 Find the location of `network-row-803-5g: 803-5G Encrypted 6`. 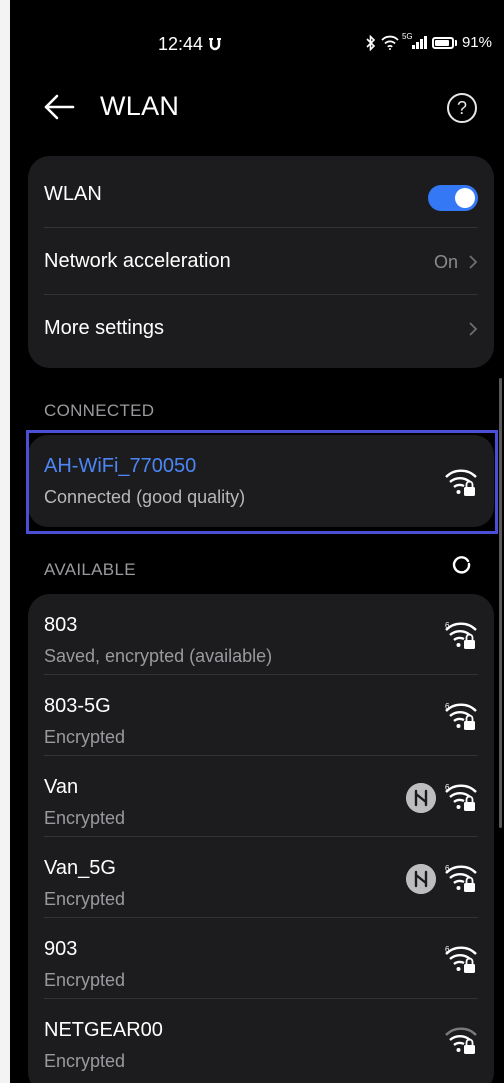

network-row-803-5g: 803-5G Encrypted 6 is located at coordinates (261, 715).